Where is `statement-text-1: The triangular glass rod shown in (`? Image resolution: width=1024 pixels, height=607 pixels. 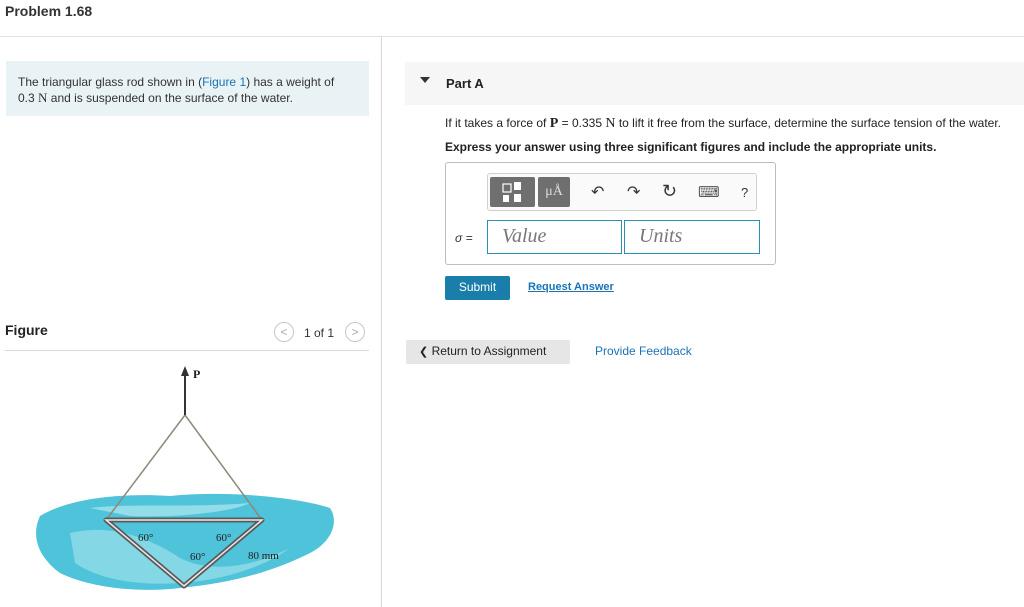
statement-text-1: The triangular glass rod shown in ( is located at coordinates (110, 82).